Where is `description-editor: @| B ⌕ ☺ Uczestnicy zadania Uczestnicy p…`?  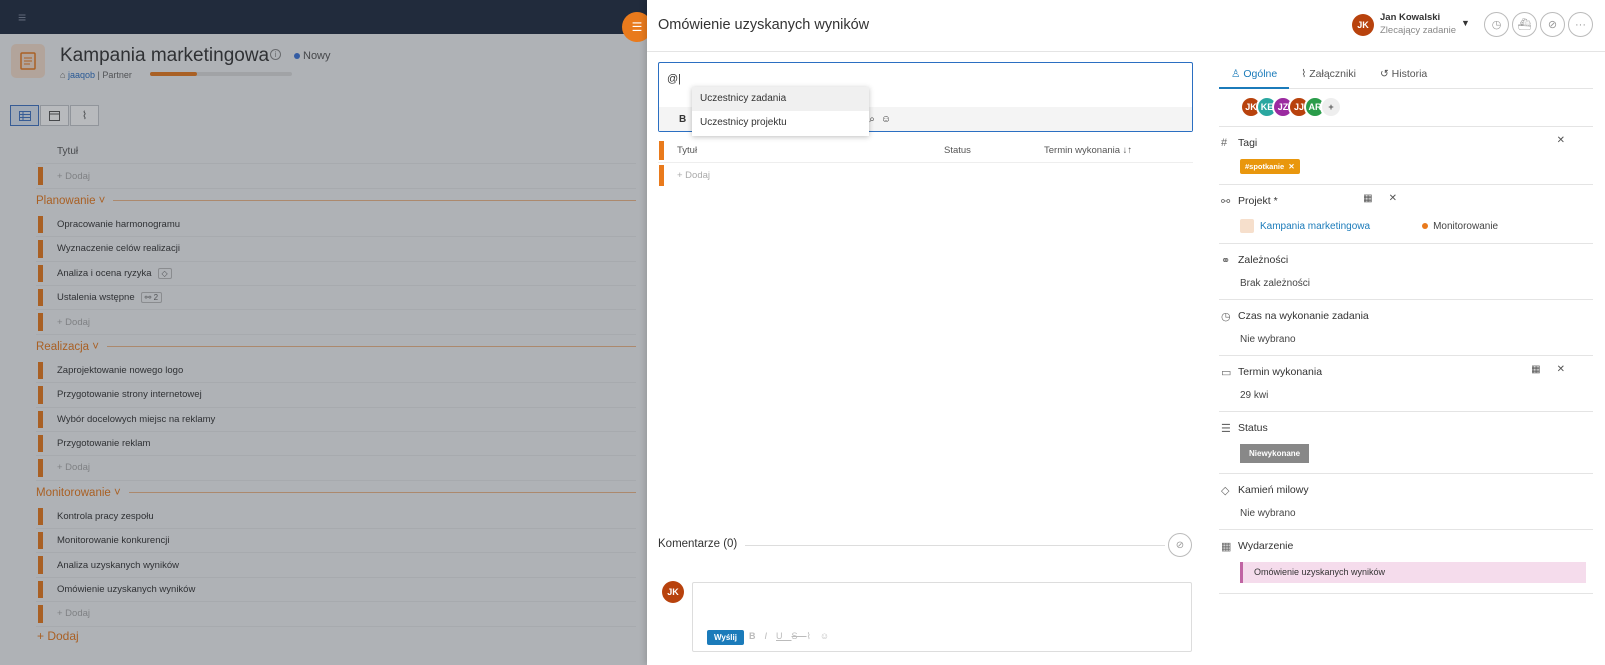 description-editor: @| B ⌕ ☺ Uczestnicy zadania Uczestnicy p… is located at coordinates (925, 99).